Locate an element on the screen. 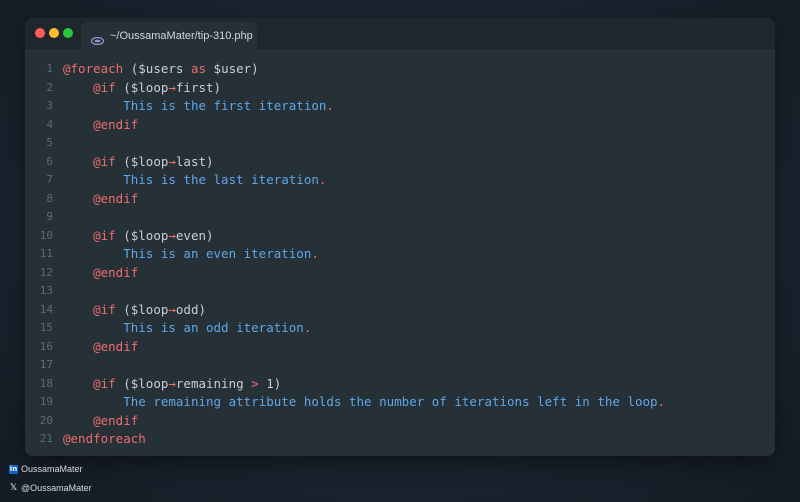 This screenshot has height=502, width=800. code-token: $user) is located at coordinates (232, 68).